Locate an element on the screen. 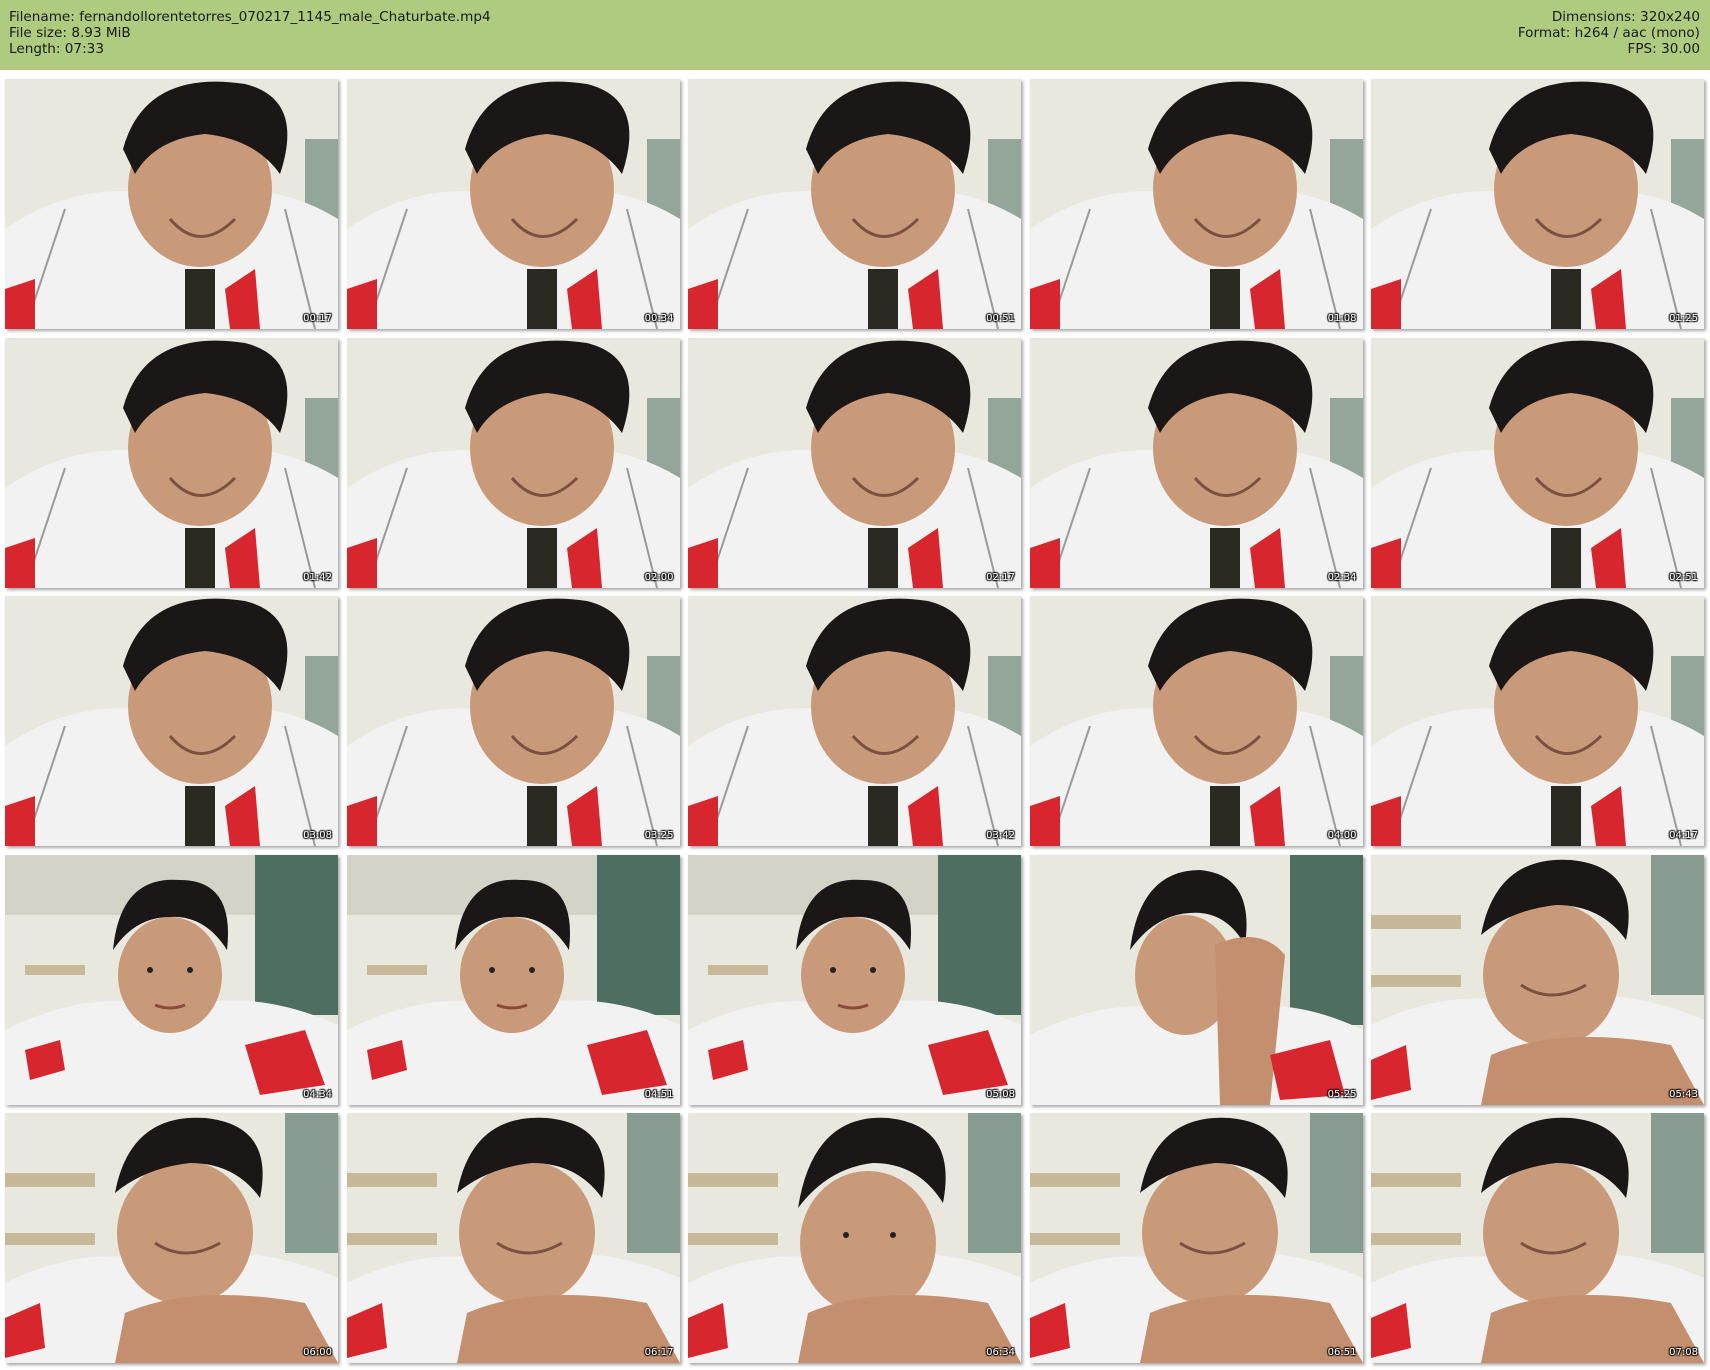 Image resolution: width=1710 pixels, height=1370 pixels. video-thumbnail: 03:08 is located at coordinates (171, 721).